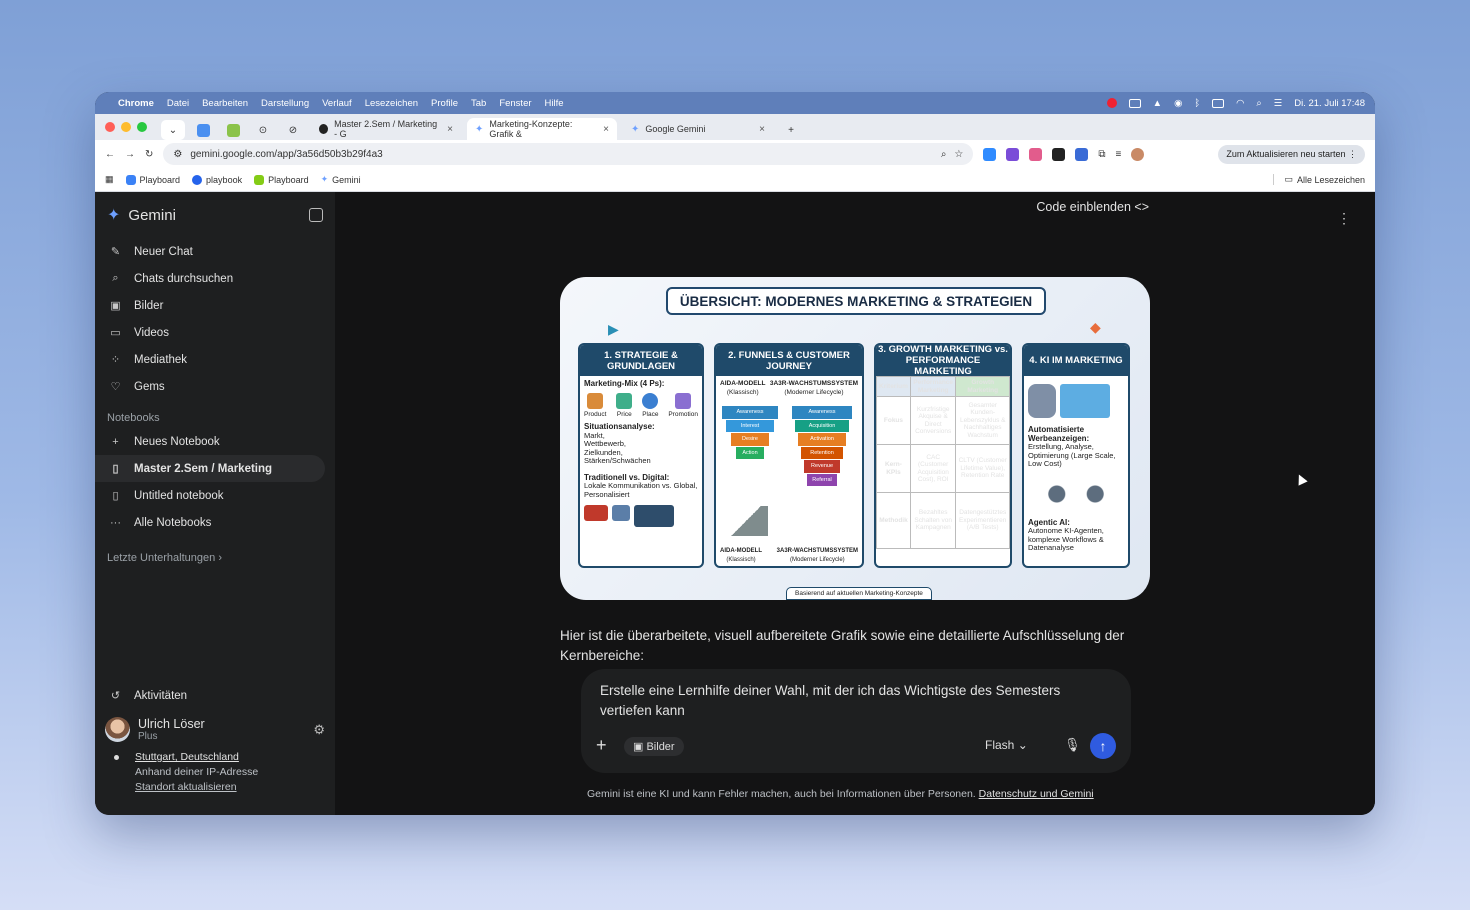  What do you see at coordinates (515, 103) in the screenshot?
I see `menu-fenster: Fenster` at bounding box center [515, 103].